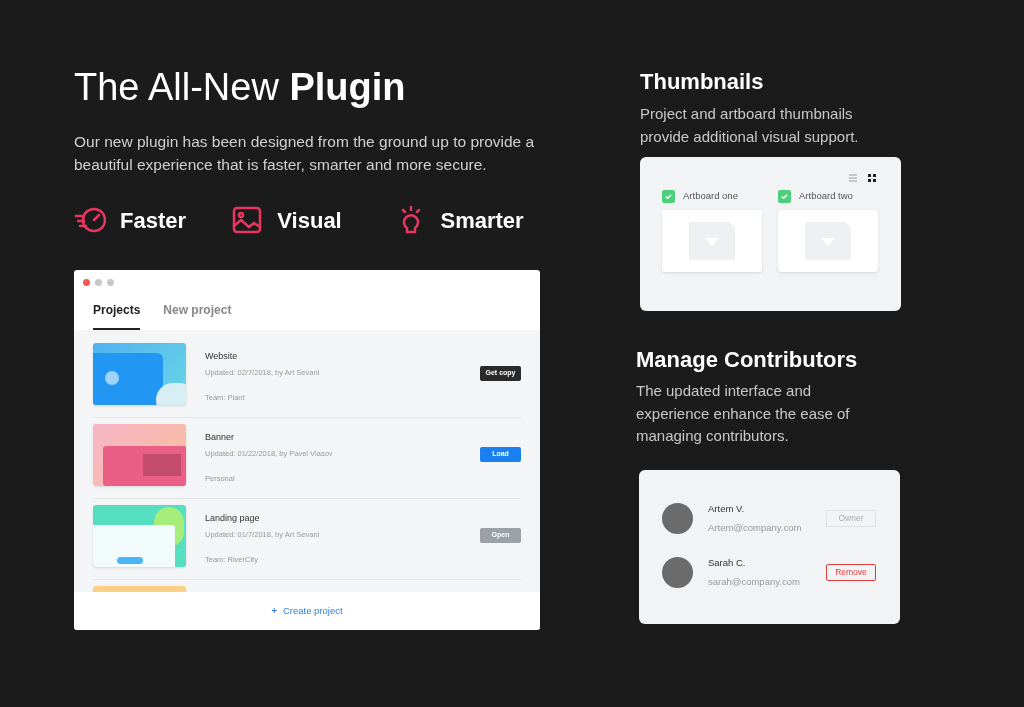 The height and width of the screenshot is (707, 1024). Describe the element at coordinates (305, 153) in the screenshot. I see `hero-description: Our new plugin has been designed from the ground up to provide a beautiful experience that is faster, smarter and more secure.` at that location.